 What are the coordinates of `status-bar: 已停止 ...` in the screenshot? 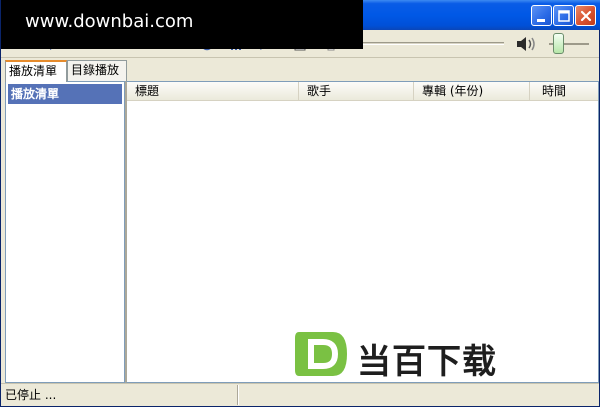 It's located at (300, 394).